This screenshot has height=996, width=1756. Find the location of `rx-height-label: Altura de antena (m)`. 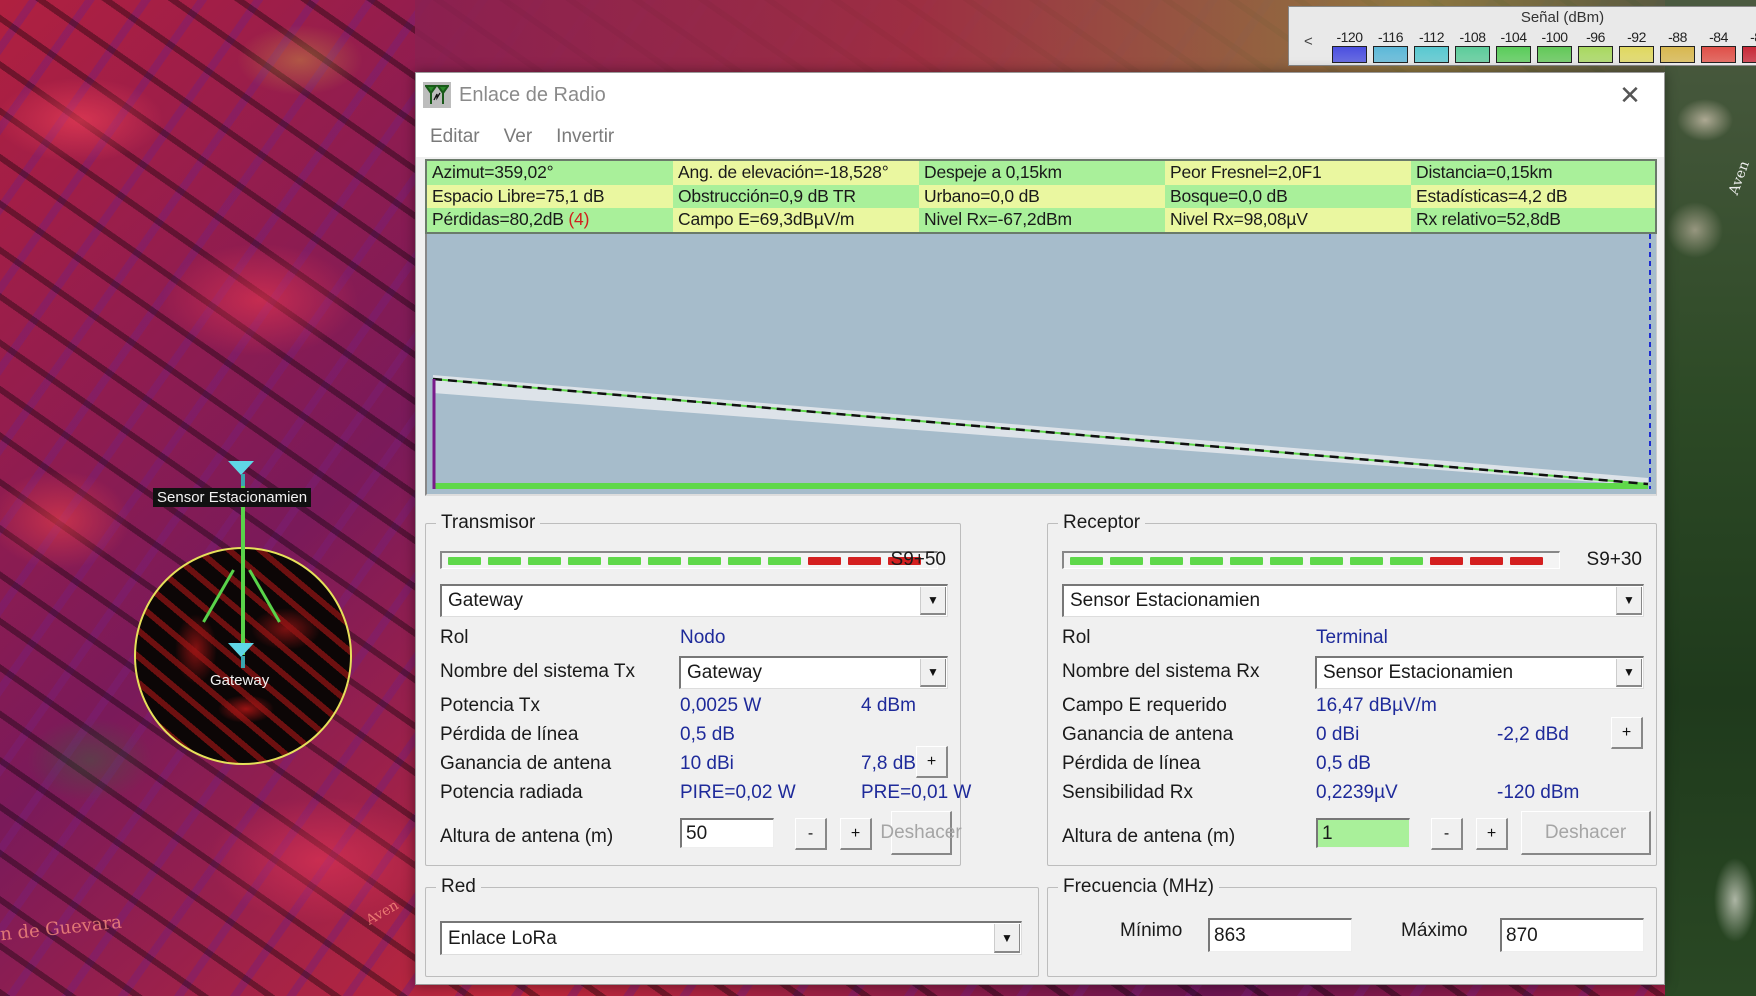

rx-height-label: Altura de antena (m) is located at coordinates (1149, 836).